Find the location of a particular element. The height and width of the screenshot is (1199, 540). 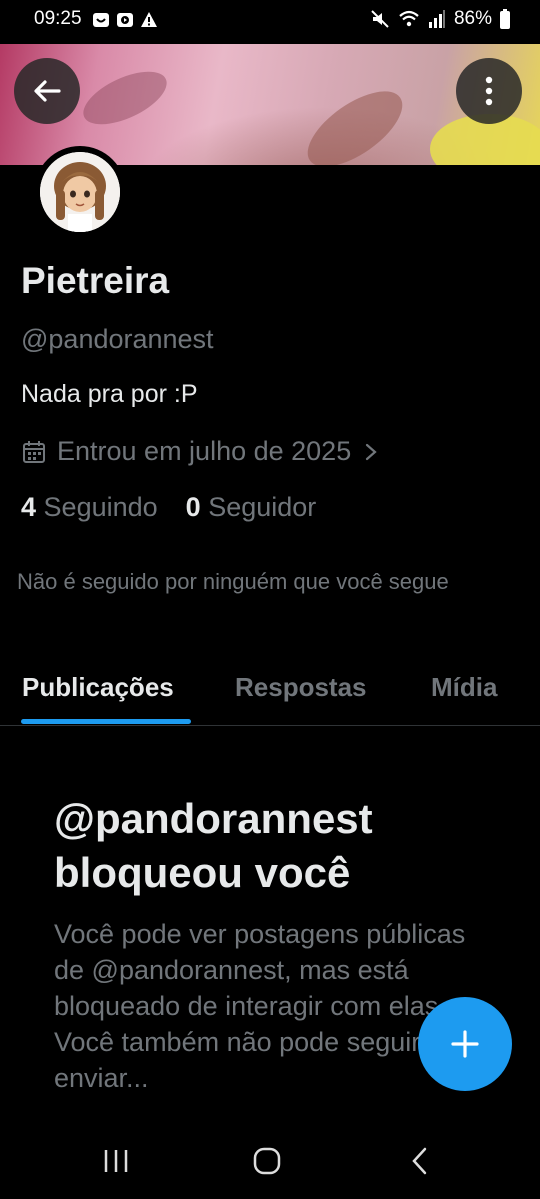

tab-midia: Mídia is located at coordinates (464, 687).